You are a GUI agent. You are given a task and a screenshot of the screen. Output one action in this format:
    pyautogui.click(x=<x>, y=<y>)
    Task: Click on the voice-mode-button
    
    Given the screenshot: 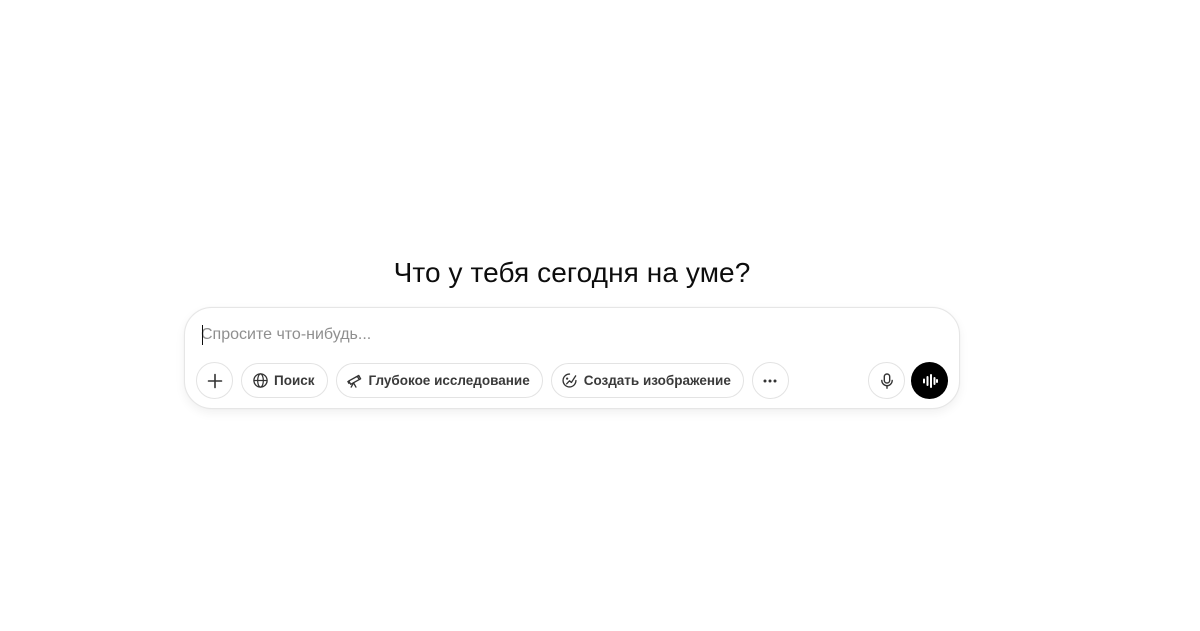 What is the action you would take?
    pyautogui.click(x=929, y=380)
    